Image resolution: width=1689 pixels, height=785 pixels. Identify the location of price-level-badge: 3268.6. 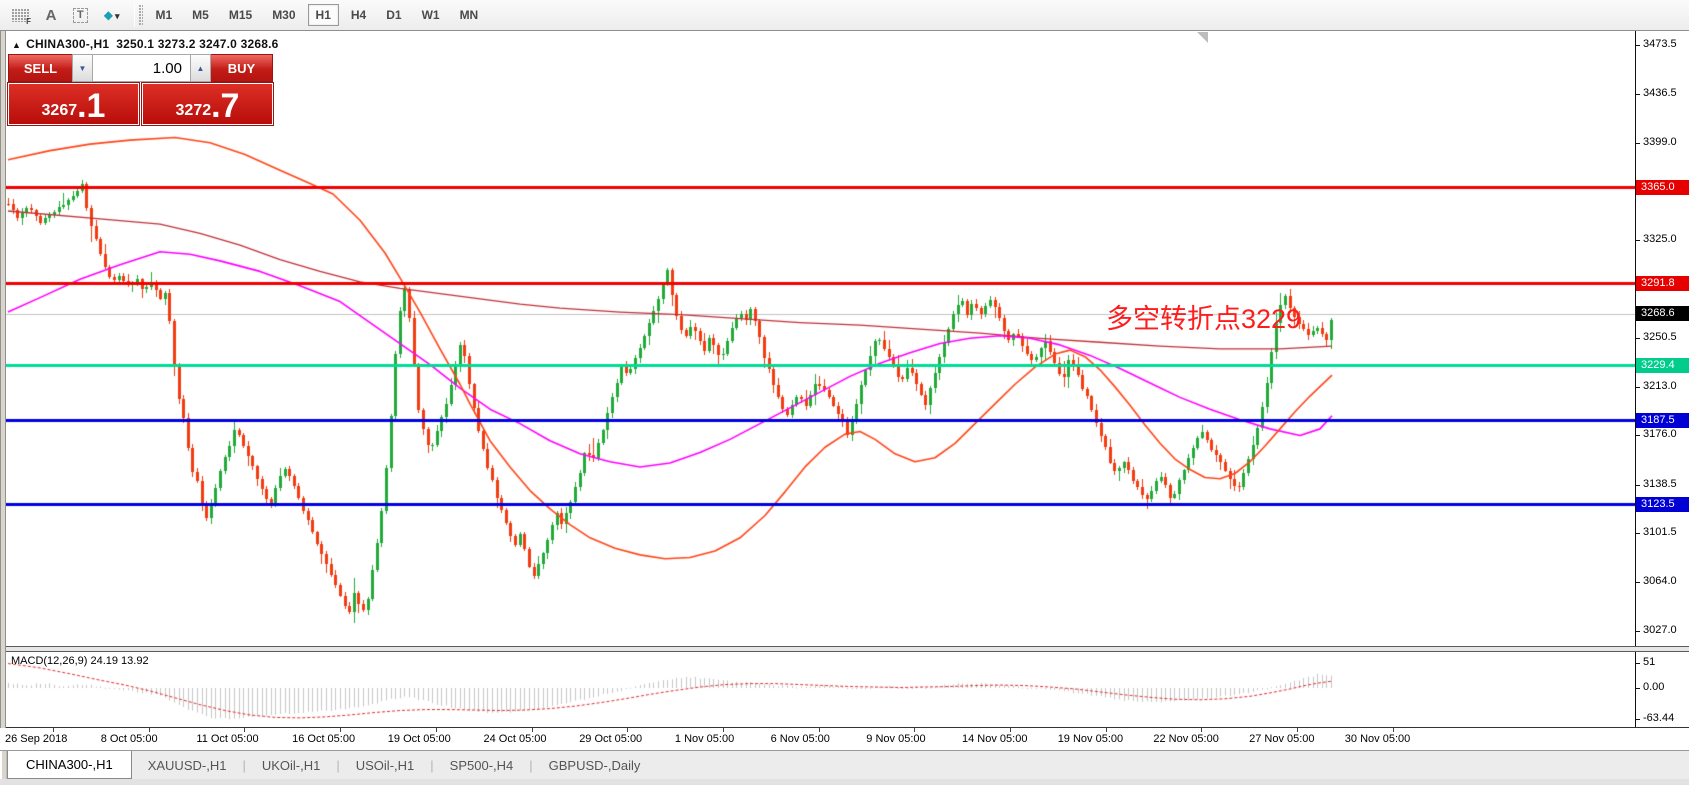
(1662, 314).